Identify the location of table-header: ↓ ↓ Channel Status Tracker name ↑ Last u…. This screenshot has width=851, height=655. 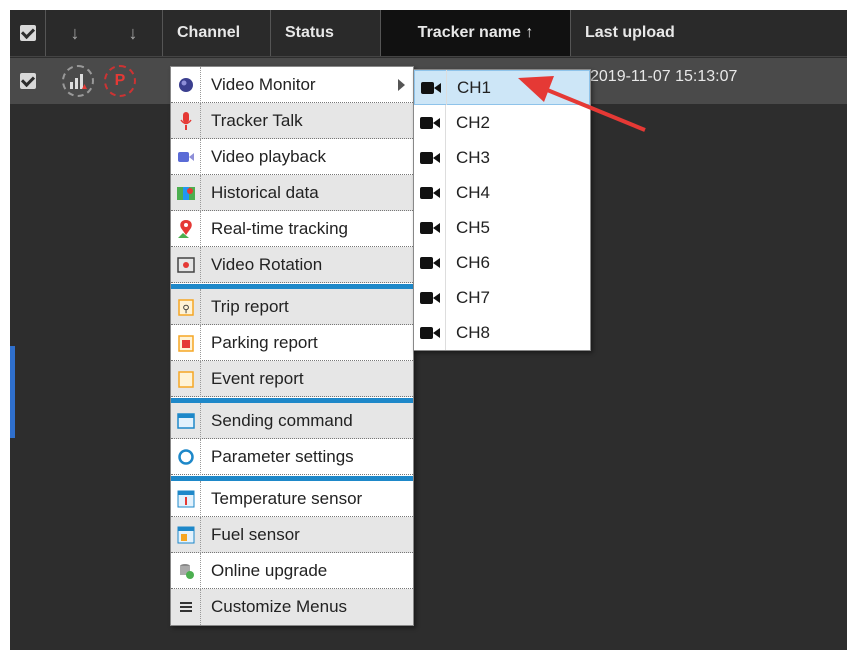
(428, 33).